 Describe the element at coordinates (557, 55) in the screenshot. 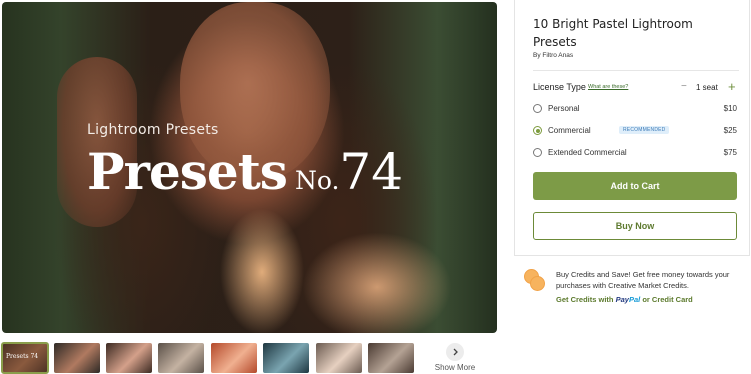

I see `author-link: Filtro Anas` at that location.